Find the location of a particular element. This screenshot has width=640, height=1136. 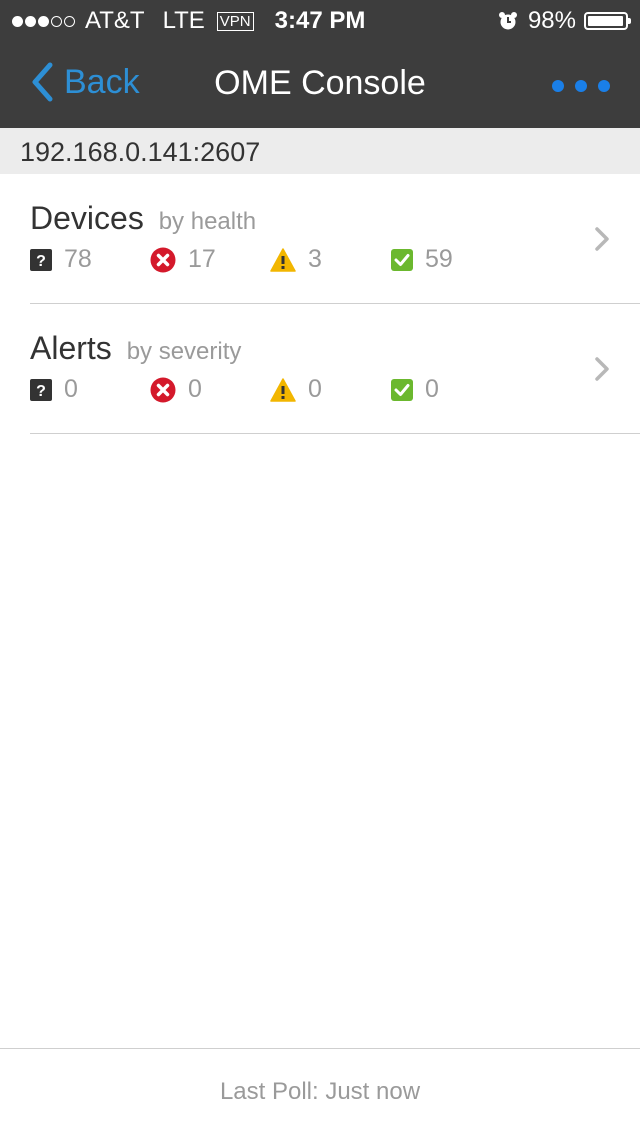

last-poll-footer: Last Poll: Just now is located at coordinates (320, 1092).